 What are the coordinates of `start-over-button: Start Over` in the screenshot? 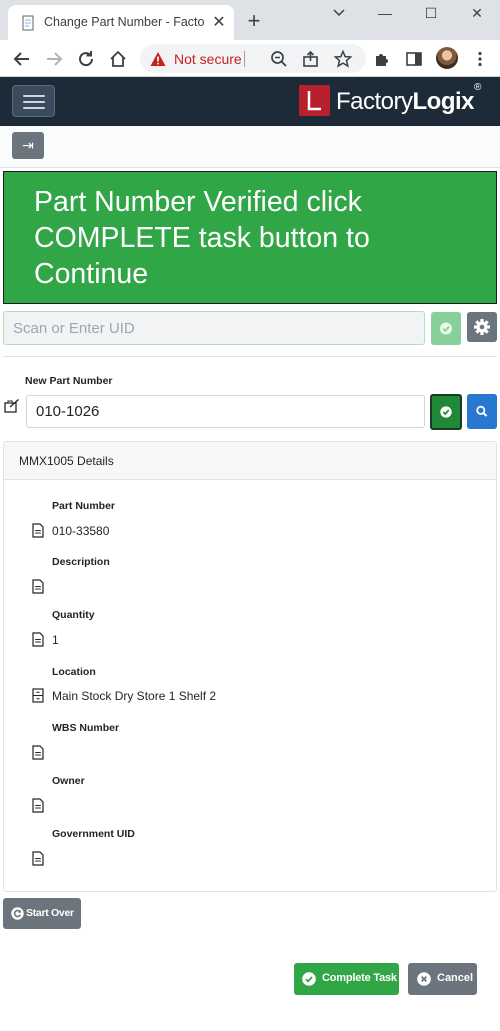 It's located at (42, 913).